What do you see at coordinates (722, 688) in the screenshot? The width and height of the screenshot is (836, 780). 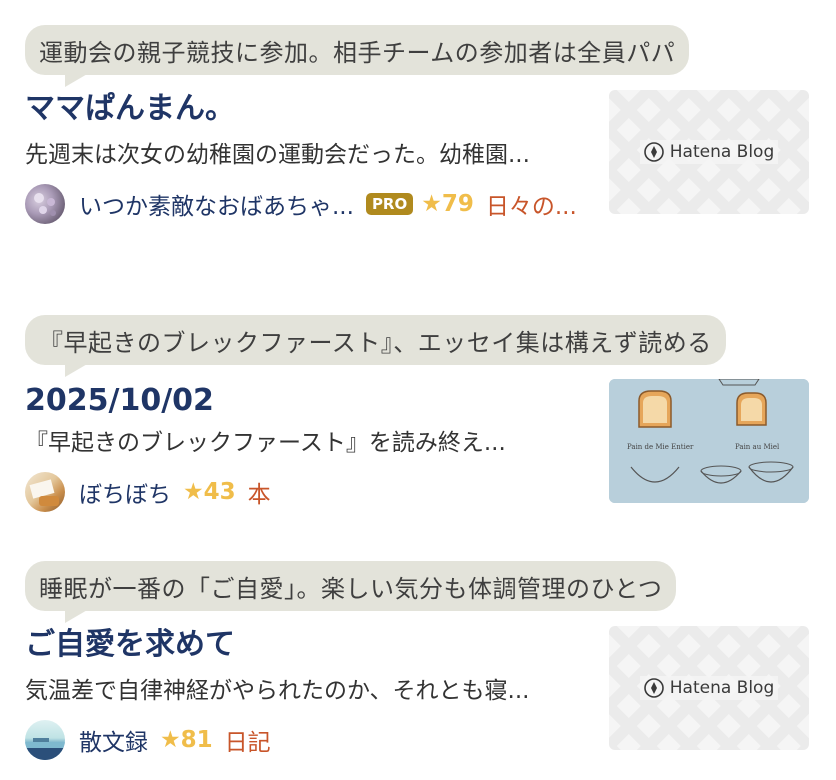 I see `hatena-blog-label: Hatena Blog` at bounding box center [722, 688].